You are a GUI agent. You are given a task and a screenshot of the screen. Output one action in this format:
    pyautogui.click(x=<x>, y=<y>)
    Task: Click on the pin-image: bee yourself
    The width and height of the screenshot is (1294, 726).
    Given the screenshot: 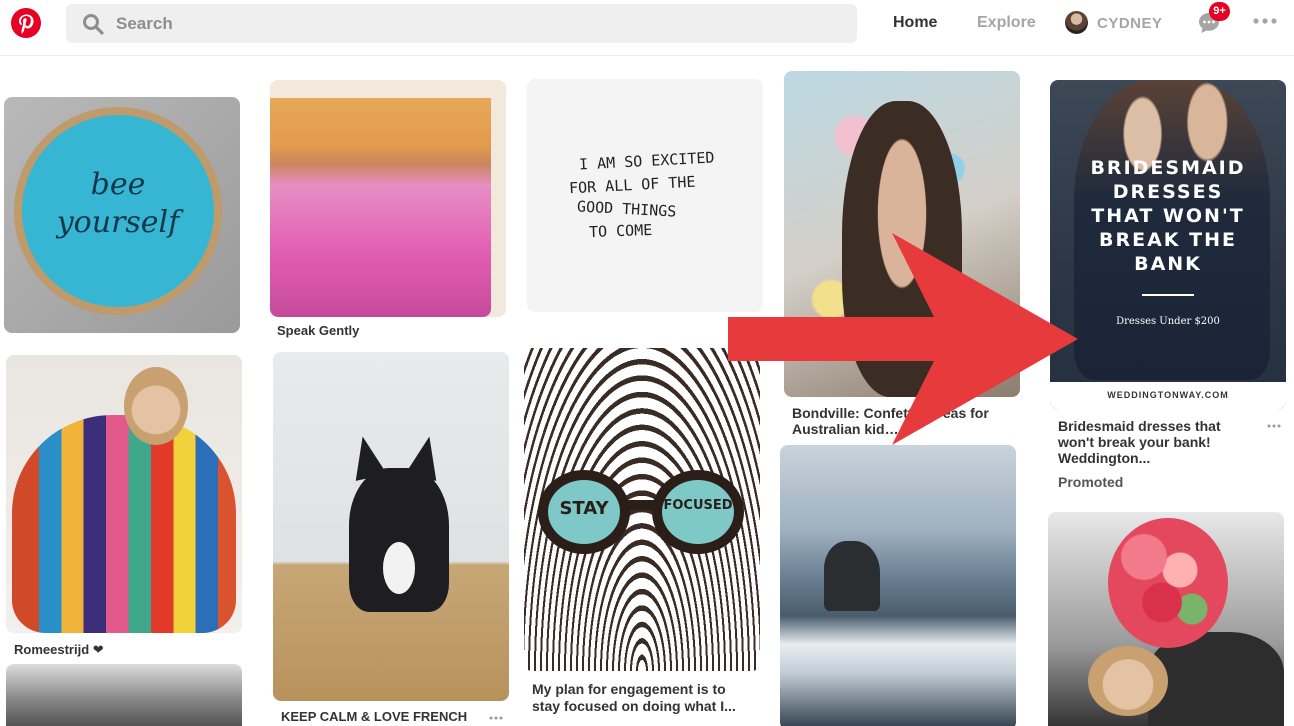 What is the action you would take?
    pyautogui.click(x=122, y=215)
    